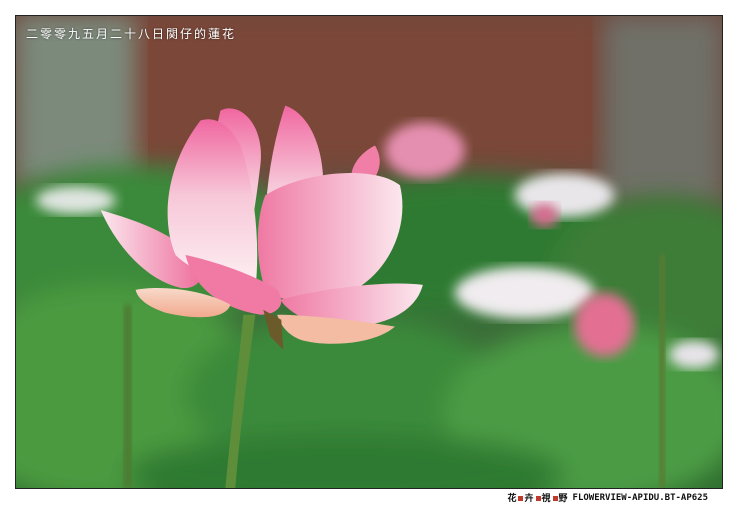 This screenshot has height=506, width=740. Describe the element at coordinates (512, 499) in the screenshot. I see `logo-char: 花` at that location.